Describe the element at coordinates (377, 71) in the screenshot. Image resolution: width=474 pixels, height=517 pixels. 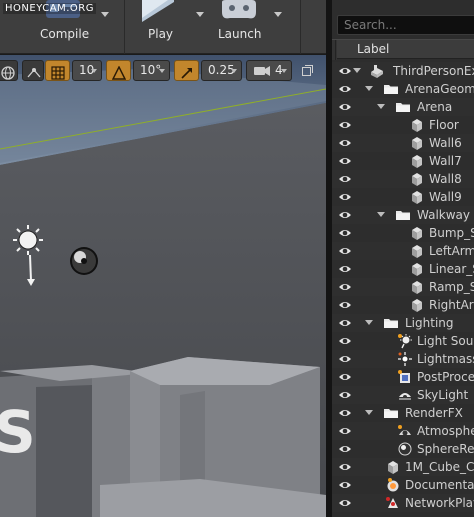
I see `level-icon` at that location.